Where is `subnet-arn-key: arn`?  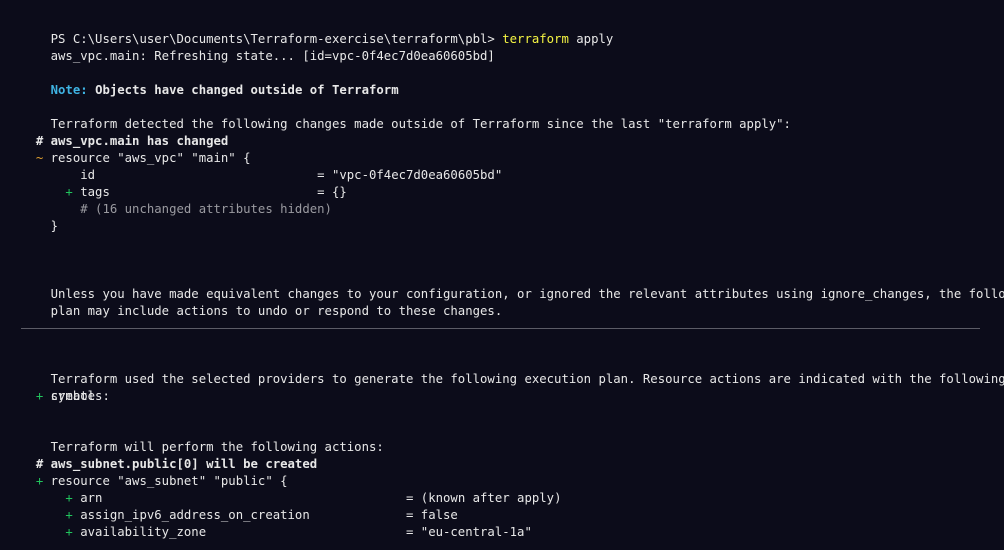
subnet-arn-key: arn is located at coordinates (91, 498).